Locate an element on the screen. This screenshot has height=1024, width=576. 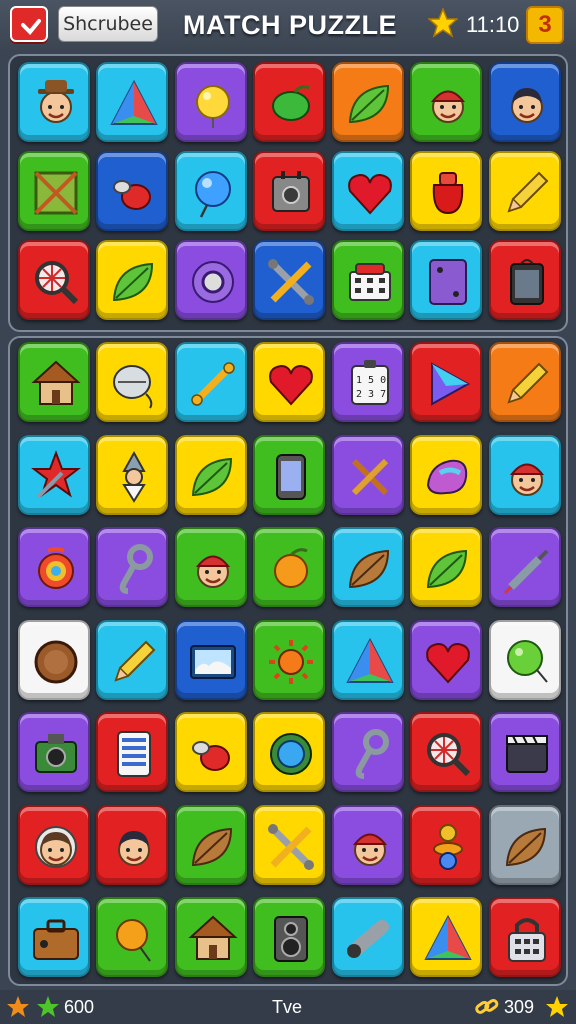
tile-top-r2-c7 is located at coordinates (525, 191).